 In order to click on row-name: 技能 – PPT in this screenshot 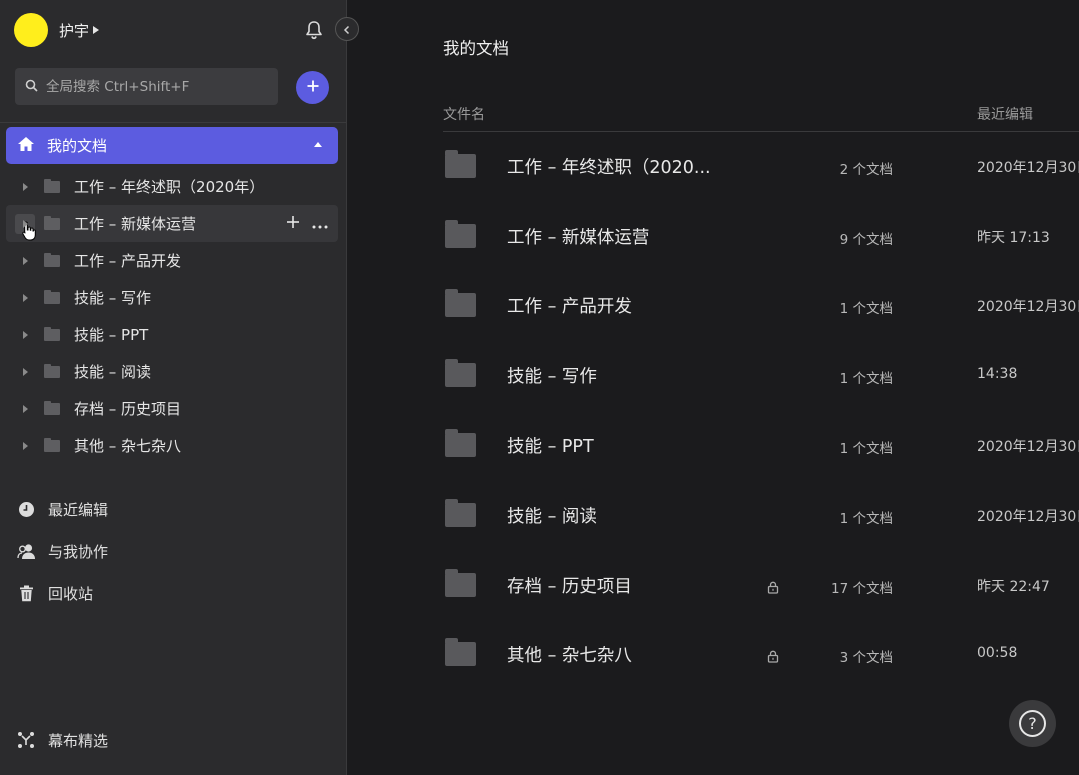, I will do `click(550, 445)`.